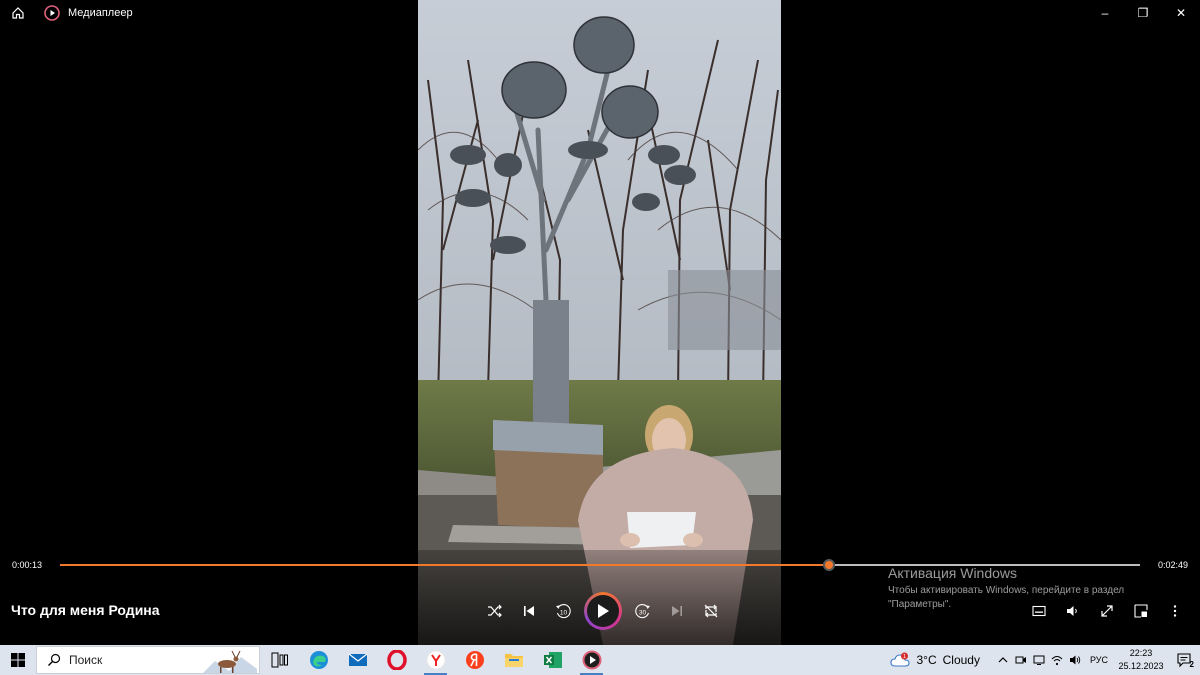  I want to click on shuffle-icon, so click(495, 611).